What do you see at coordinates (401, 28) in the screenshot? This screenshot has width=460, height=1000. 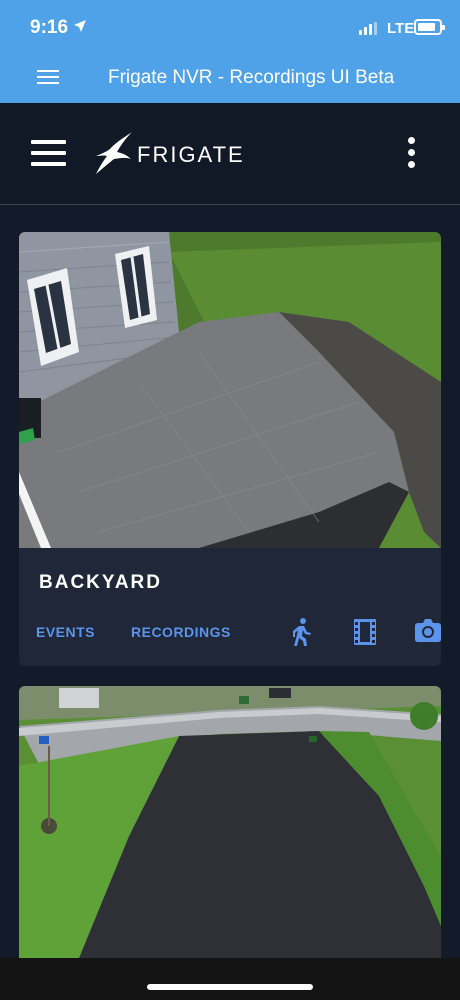 I see `network-type: LTE` at bounding box center [401, 28].